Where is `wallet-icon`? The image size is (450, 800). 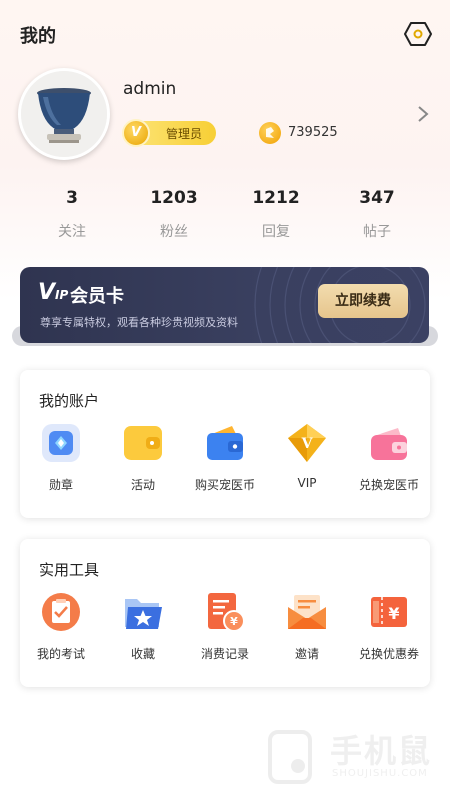
wallet-icon is located at coordinates (225, 443).